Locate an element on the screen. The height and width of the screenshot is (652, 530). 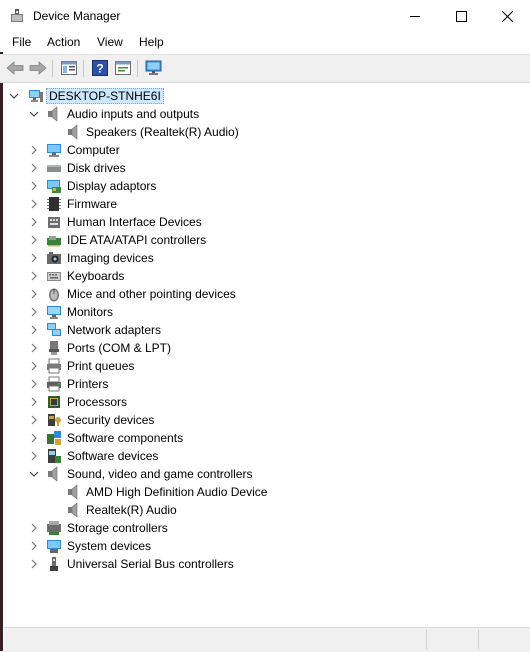
tree-root-item: DESKTOP-STNHE6I is located at coordinates (264, 96).